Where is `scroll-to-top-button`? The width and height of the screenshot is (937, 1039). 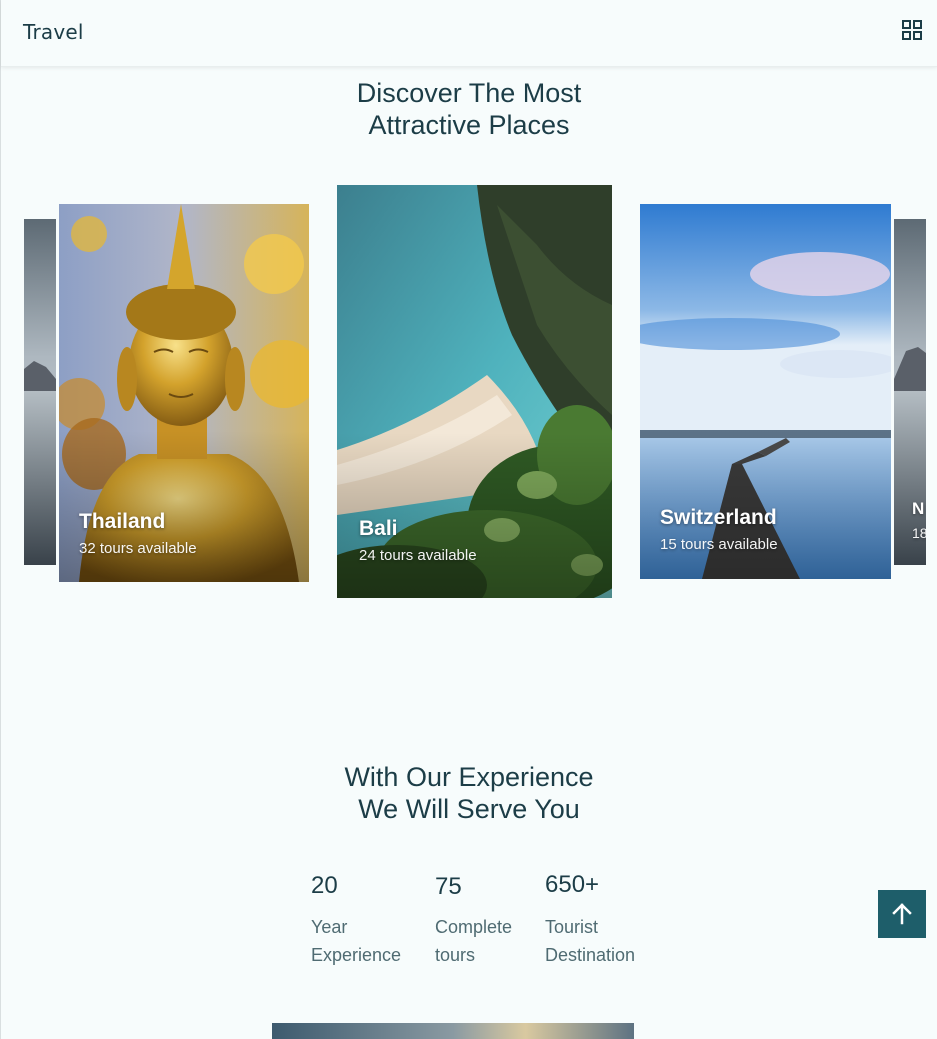
scroll-to-top-button is located at coordinates (902, 914).